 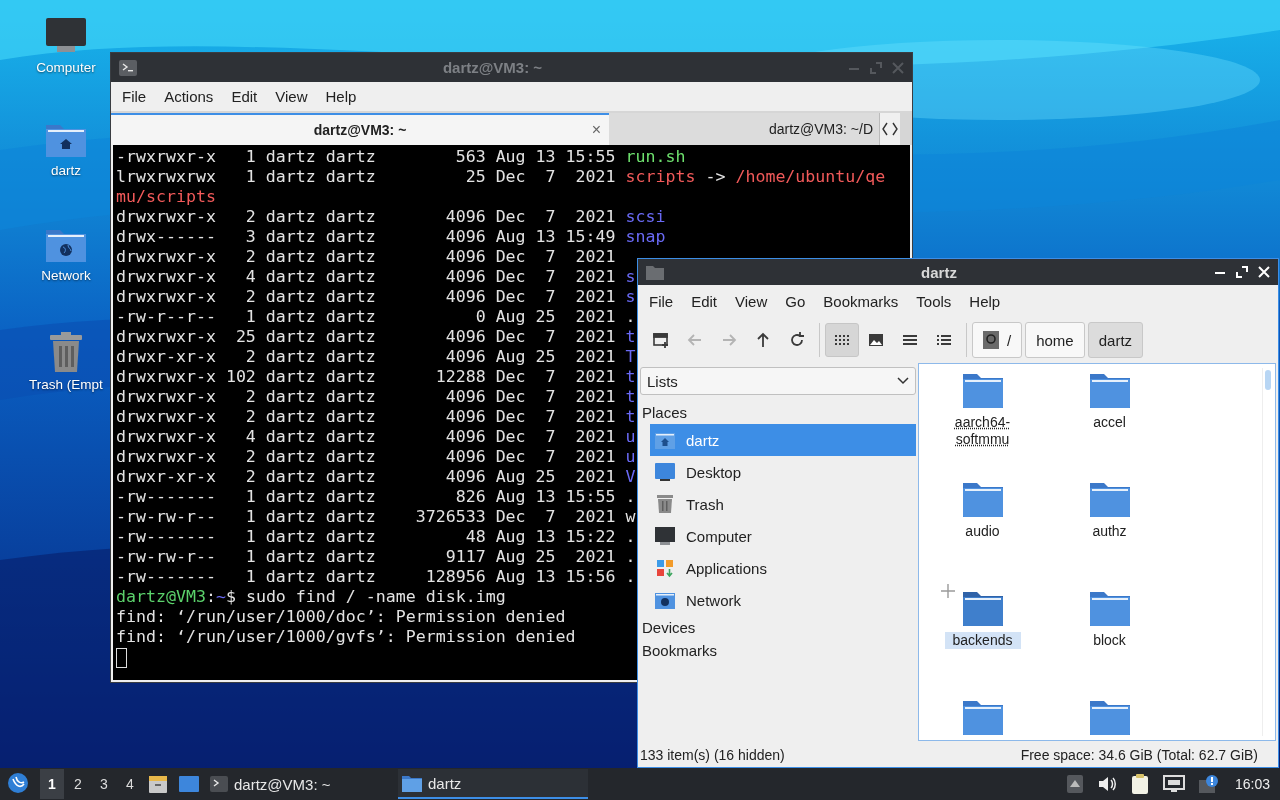 I want to click on status-text: 133 item(s) (16 hidden), so click(x=712, y=755).